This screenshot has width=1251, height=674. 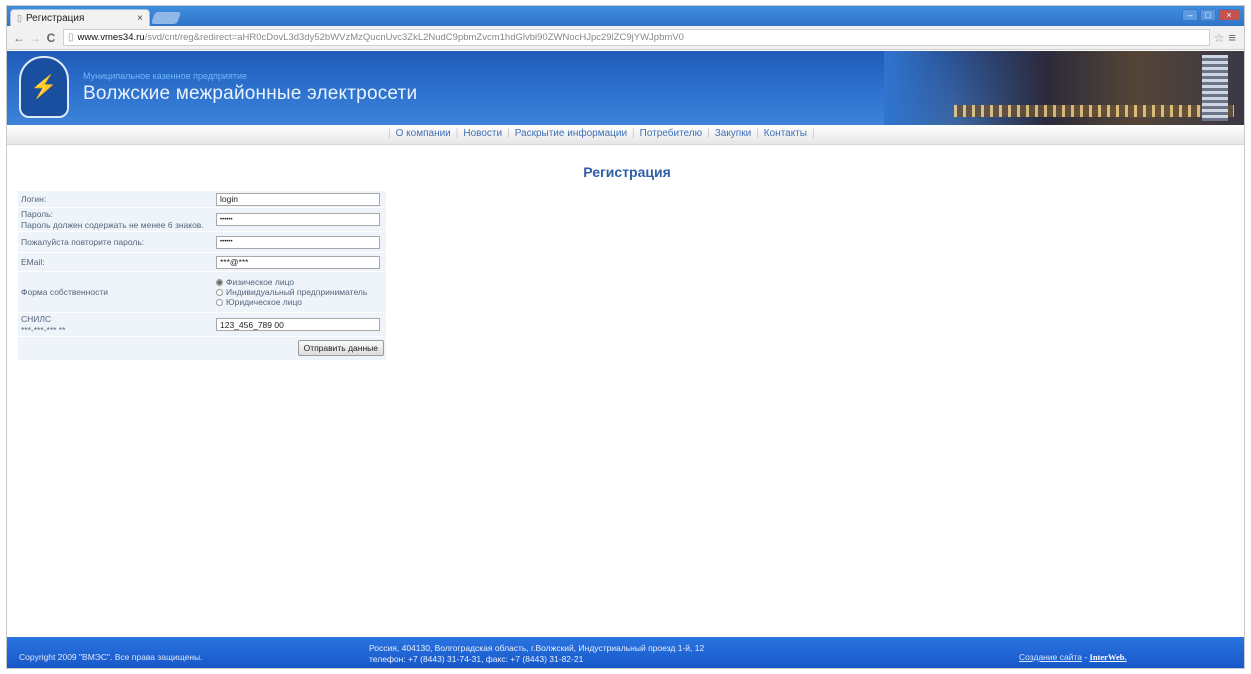 What do you see at coordinates (37, 214) in the screenshot?
I see `password-label: Пароль:` at bounding box center [37, 214].